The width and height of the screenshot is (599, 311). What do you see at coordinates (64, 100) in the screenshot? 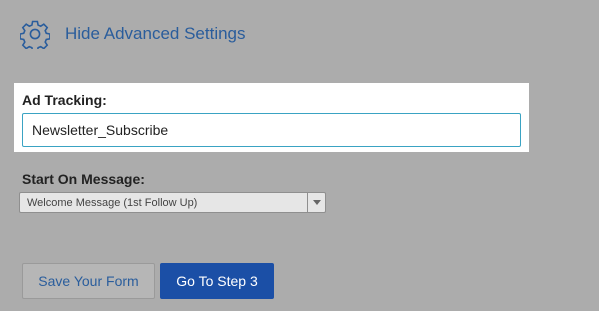
I see `ad-tracking-label: Ad Tracking:` at bounding box center [64, 100].